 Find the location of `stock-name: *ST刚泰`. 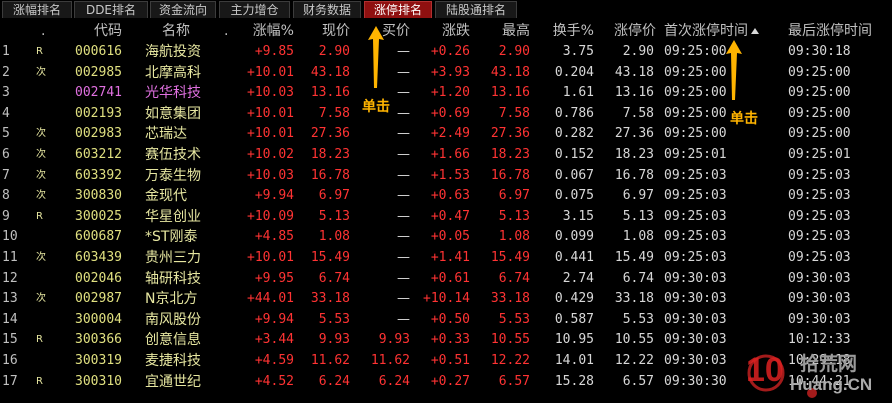

stock-name: *ST刚泰 is located at coordinates (171, 237).